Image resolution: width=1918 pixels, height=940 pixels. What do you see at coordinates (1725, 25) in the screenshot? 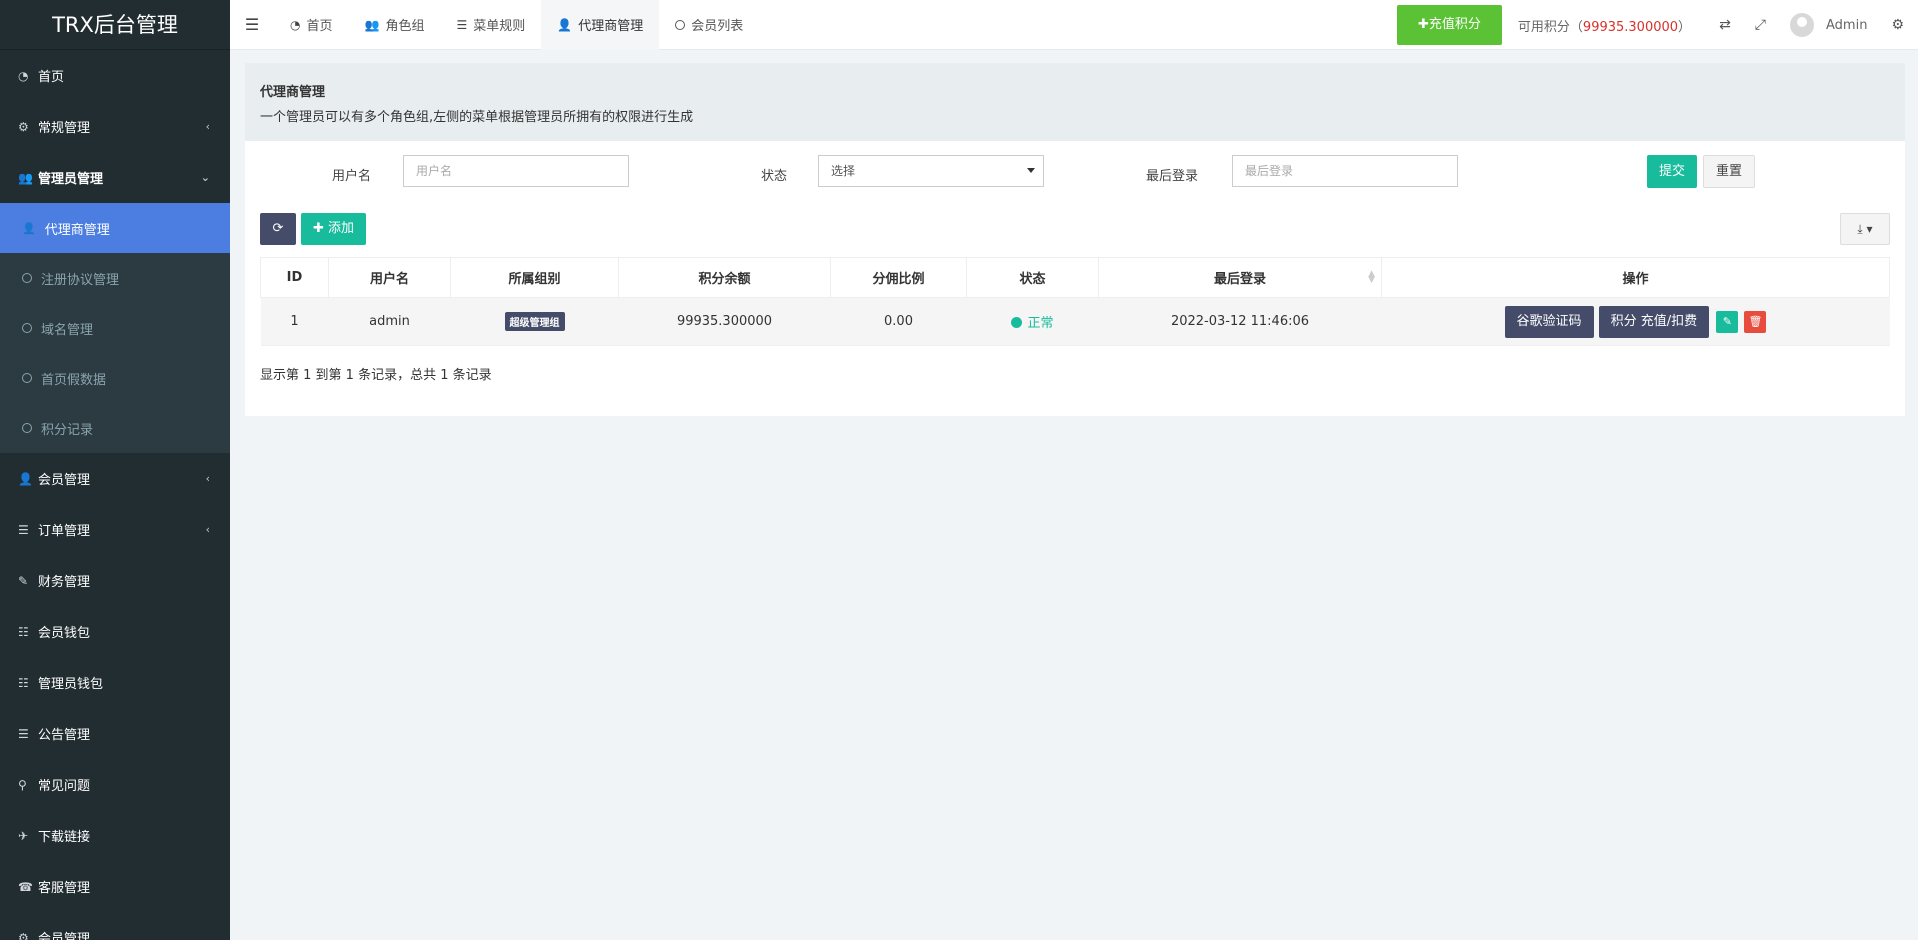
I see `language-icon: ⇄` at bounding box center [1725, 25].